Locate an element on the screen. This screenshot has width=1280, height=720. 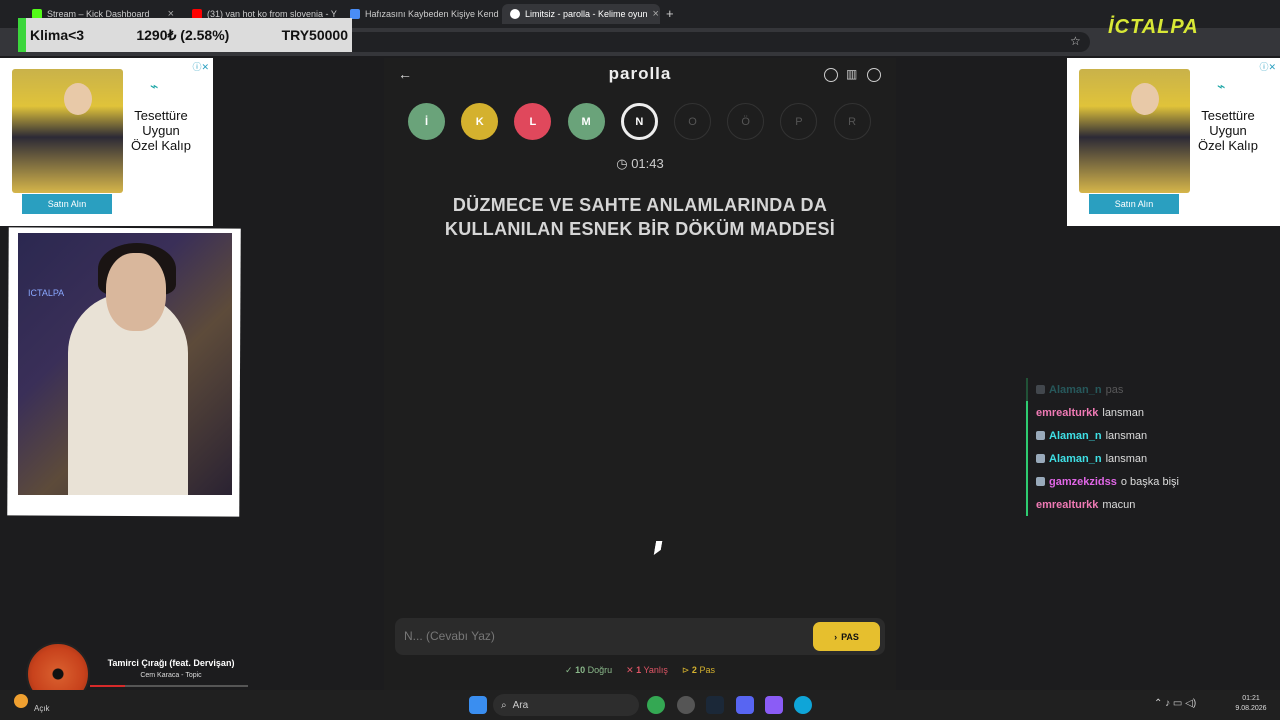
correct-stat: ✓ 10 Doğru is located at coordinates (589, 670).